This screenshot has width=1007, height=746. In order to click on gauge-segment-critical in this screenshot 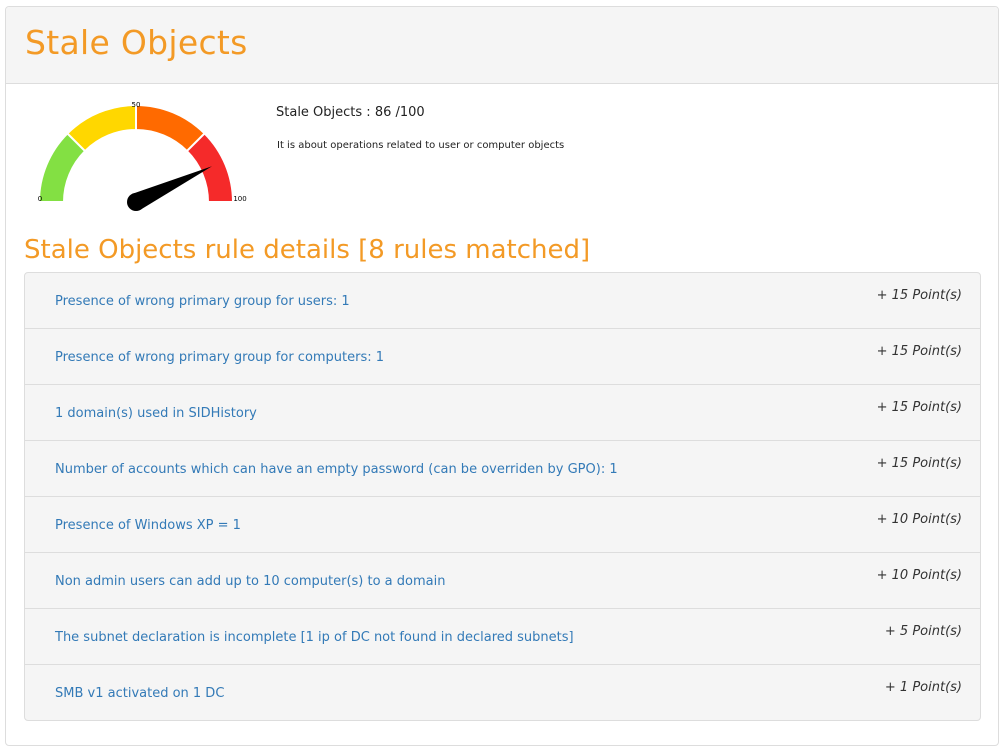, I will do `click(210, 167)`.